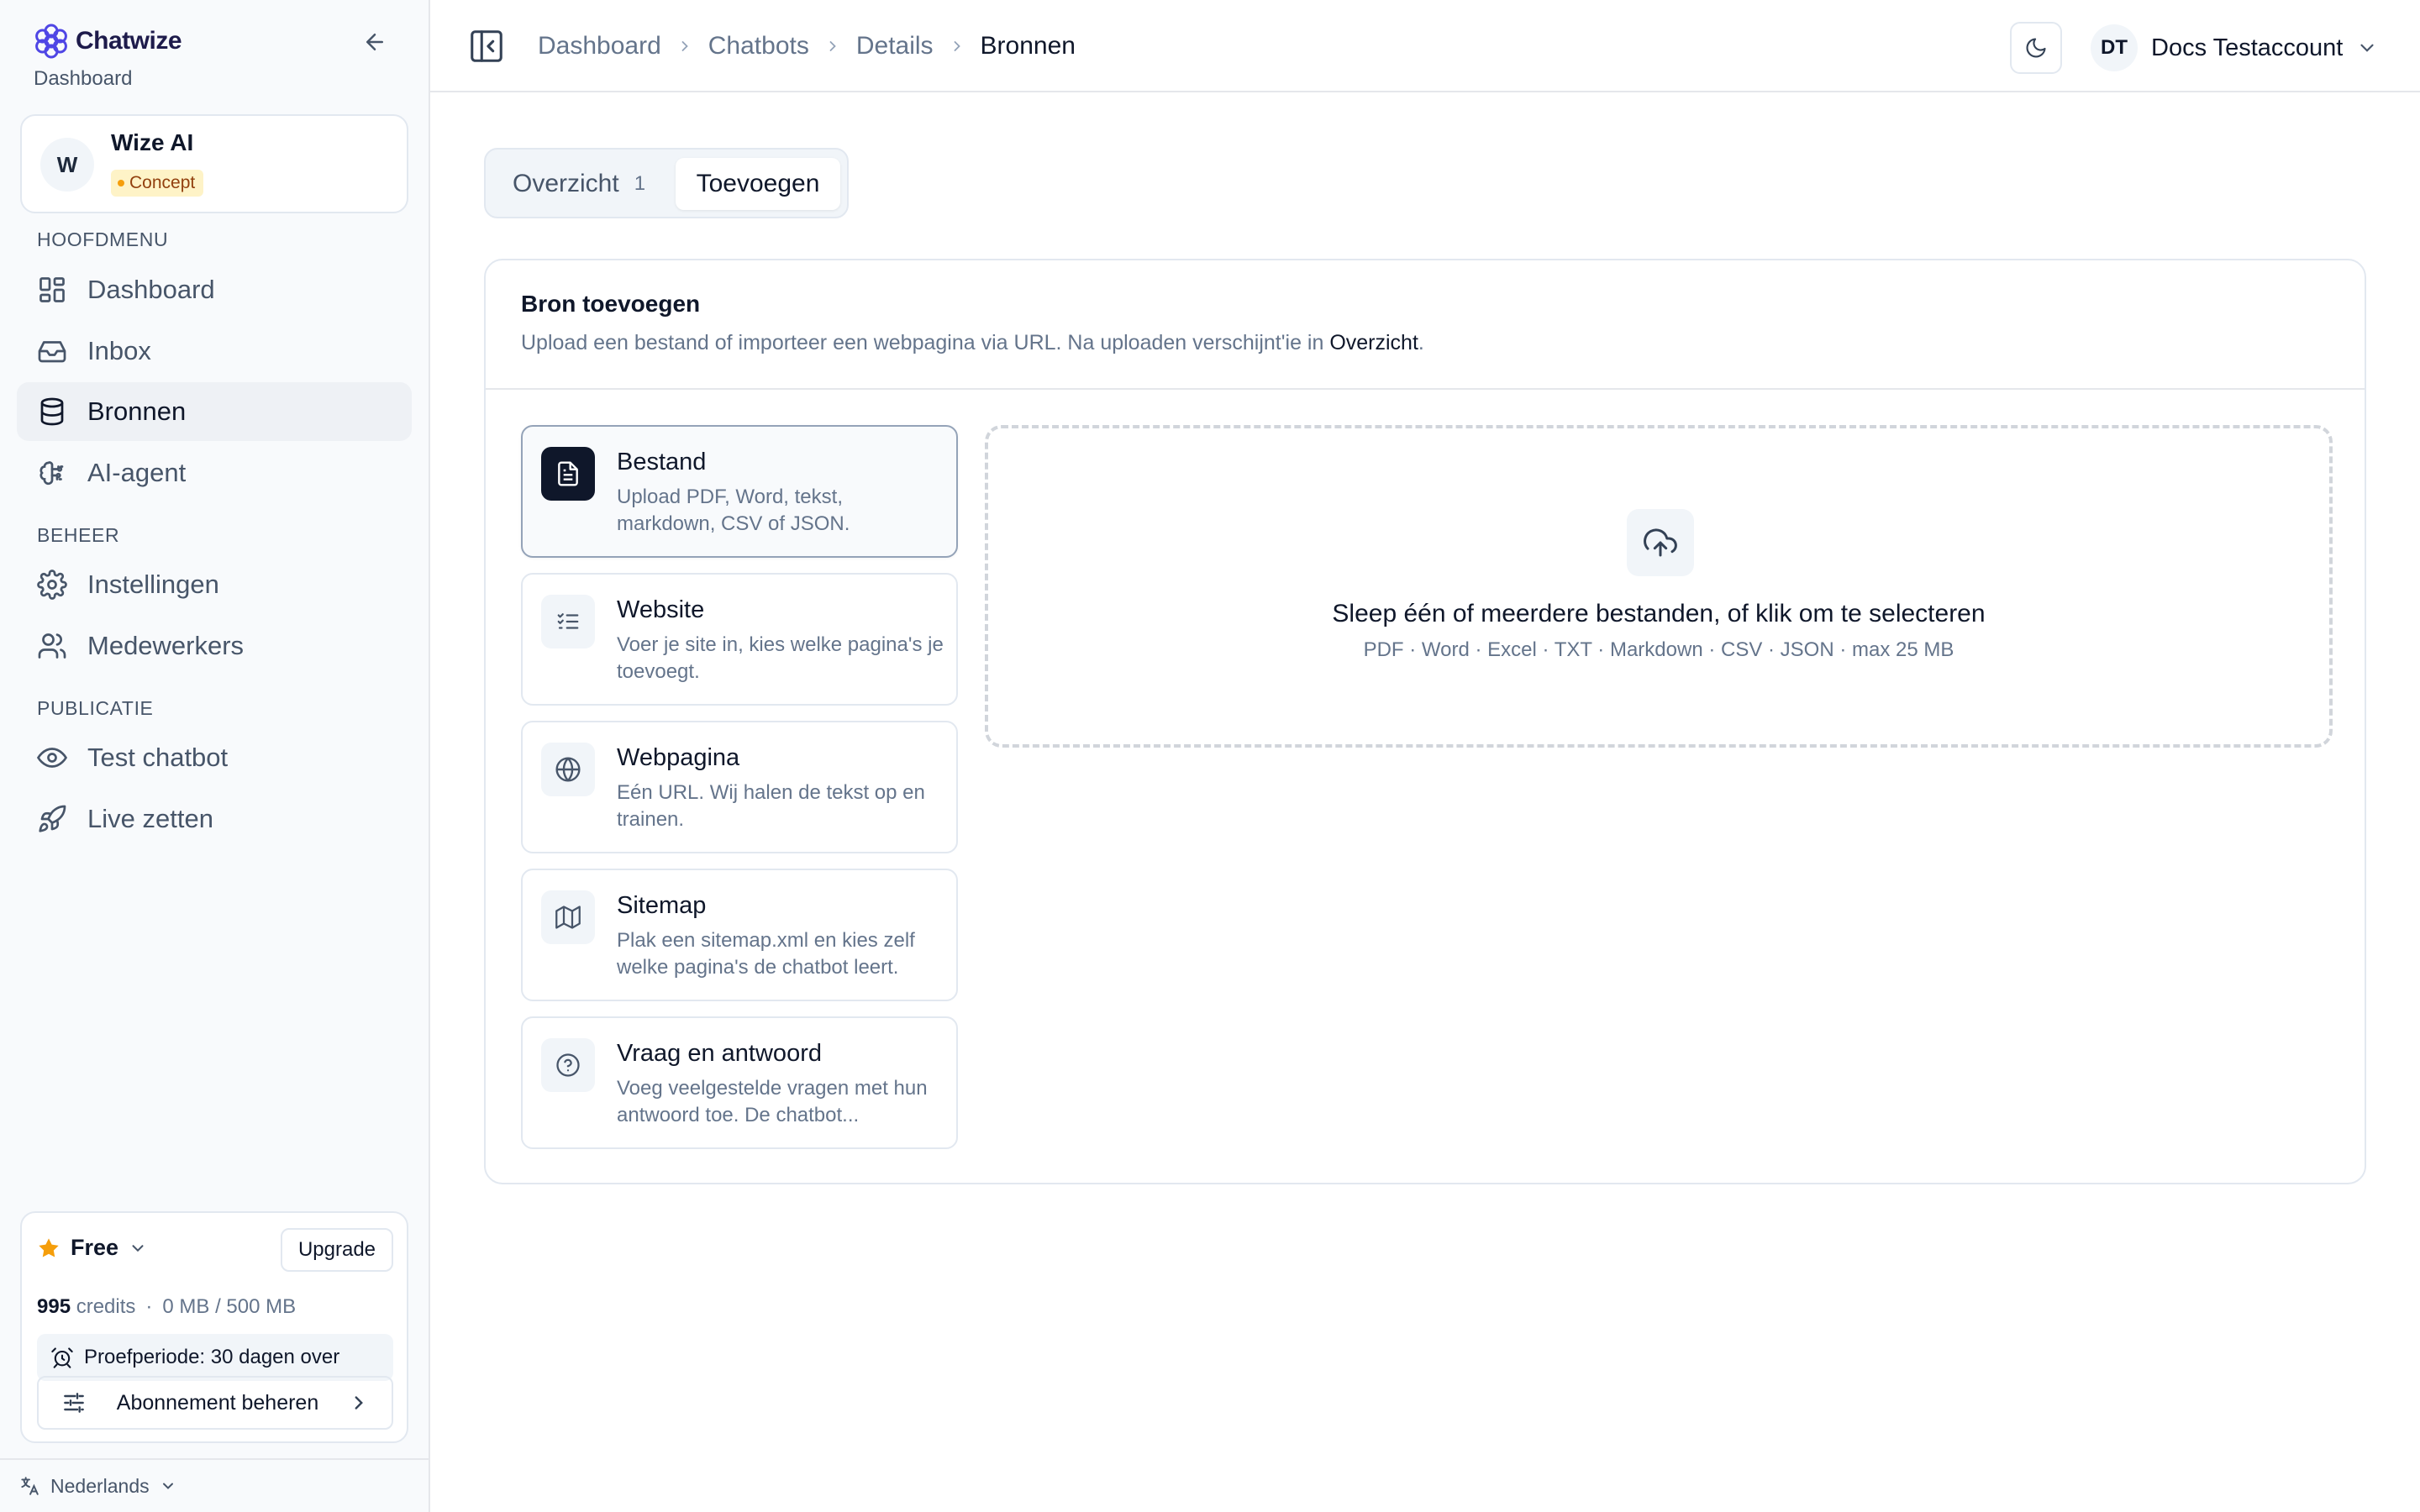 The height and width of the screenshot is (1512, 2420). Describe the element at coordinates (54, 1306) in the screenshot. I see `credits-value: 995` at that location.